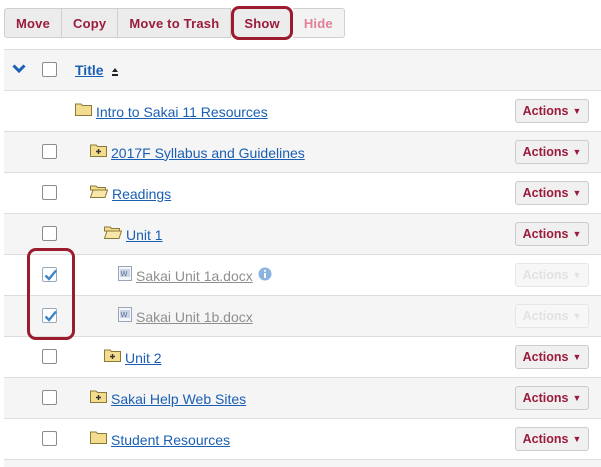 The height and width of the screenshot is (467, 601). Describe the element at coordinates (302, 438) in the screenshot. I see `table-row: Student Resources Actions ▼` at that location.